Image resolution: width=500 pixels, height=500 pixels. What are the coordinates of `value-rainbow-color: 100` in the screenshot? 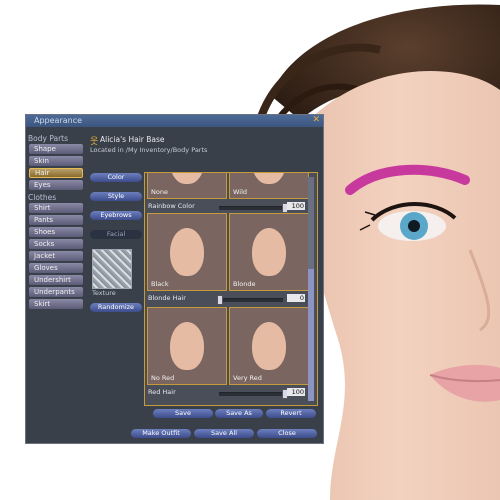 It's located at (296, 206).